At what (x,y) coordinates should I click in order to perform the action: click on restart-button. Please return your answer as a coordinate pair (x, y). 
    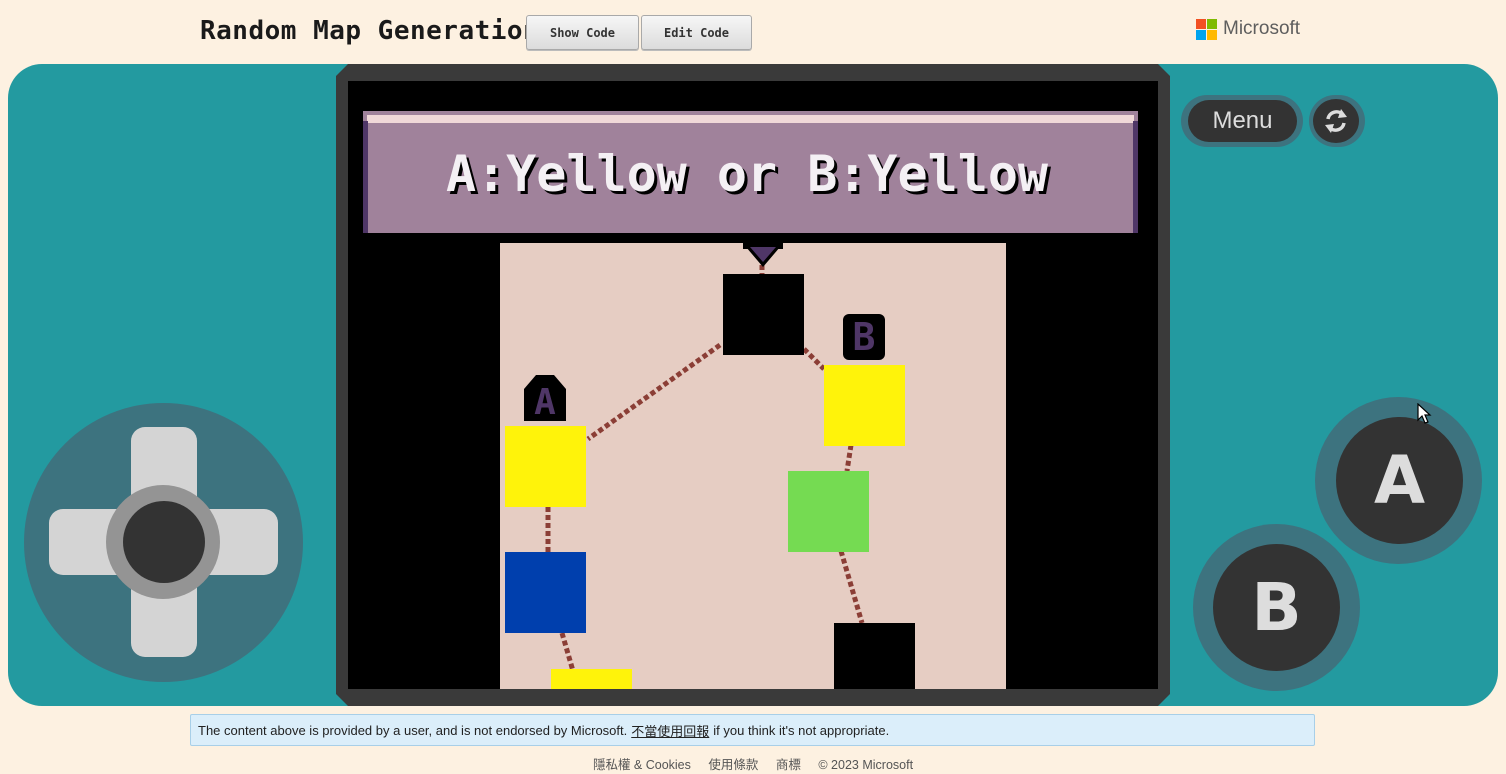
    Looking at the image, I should click on (1336, 121).